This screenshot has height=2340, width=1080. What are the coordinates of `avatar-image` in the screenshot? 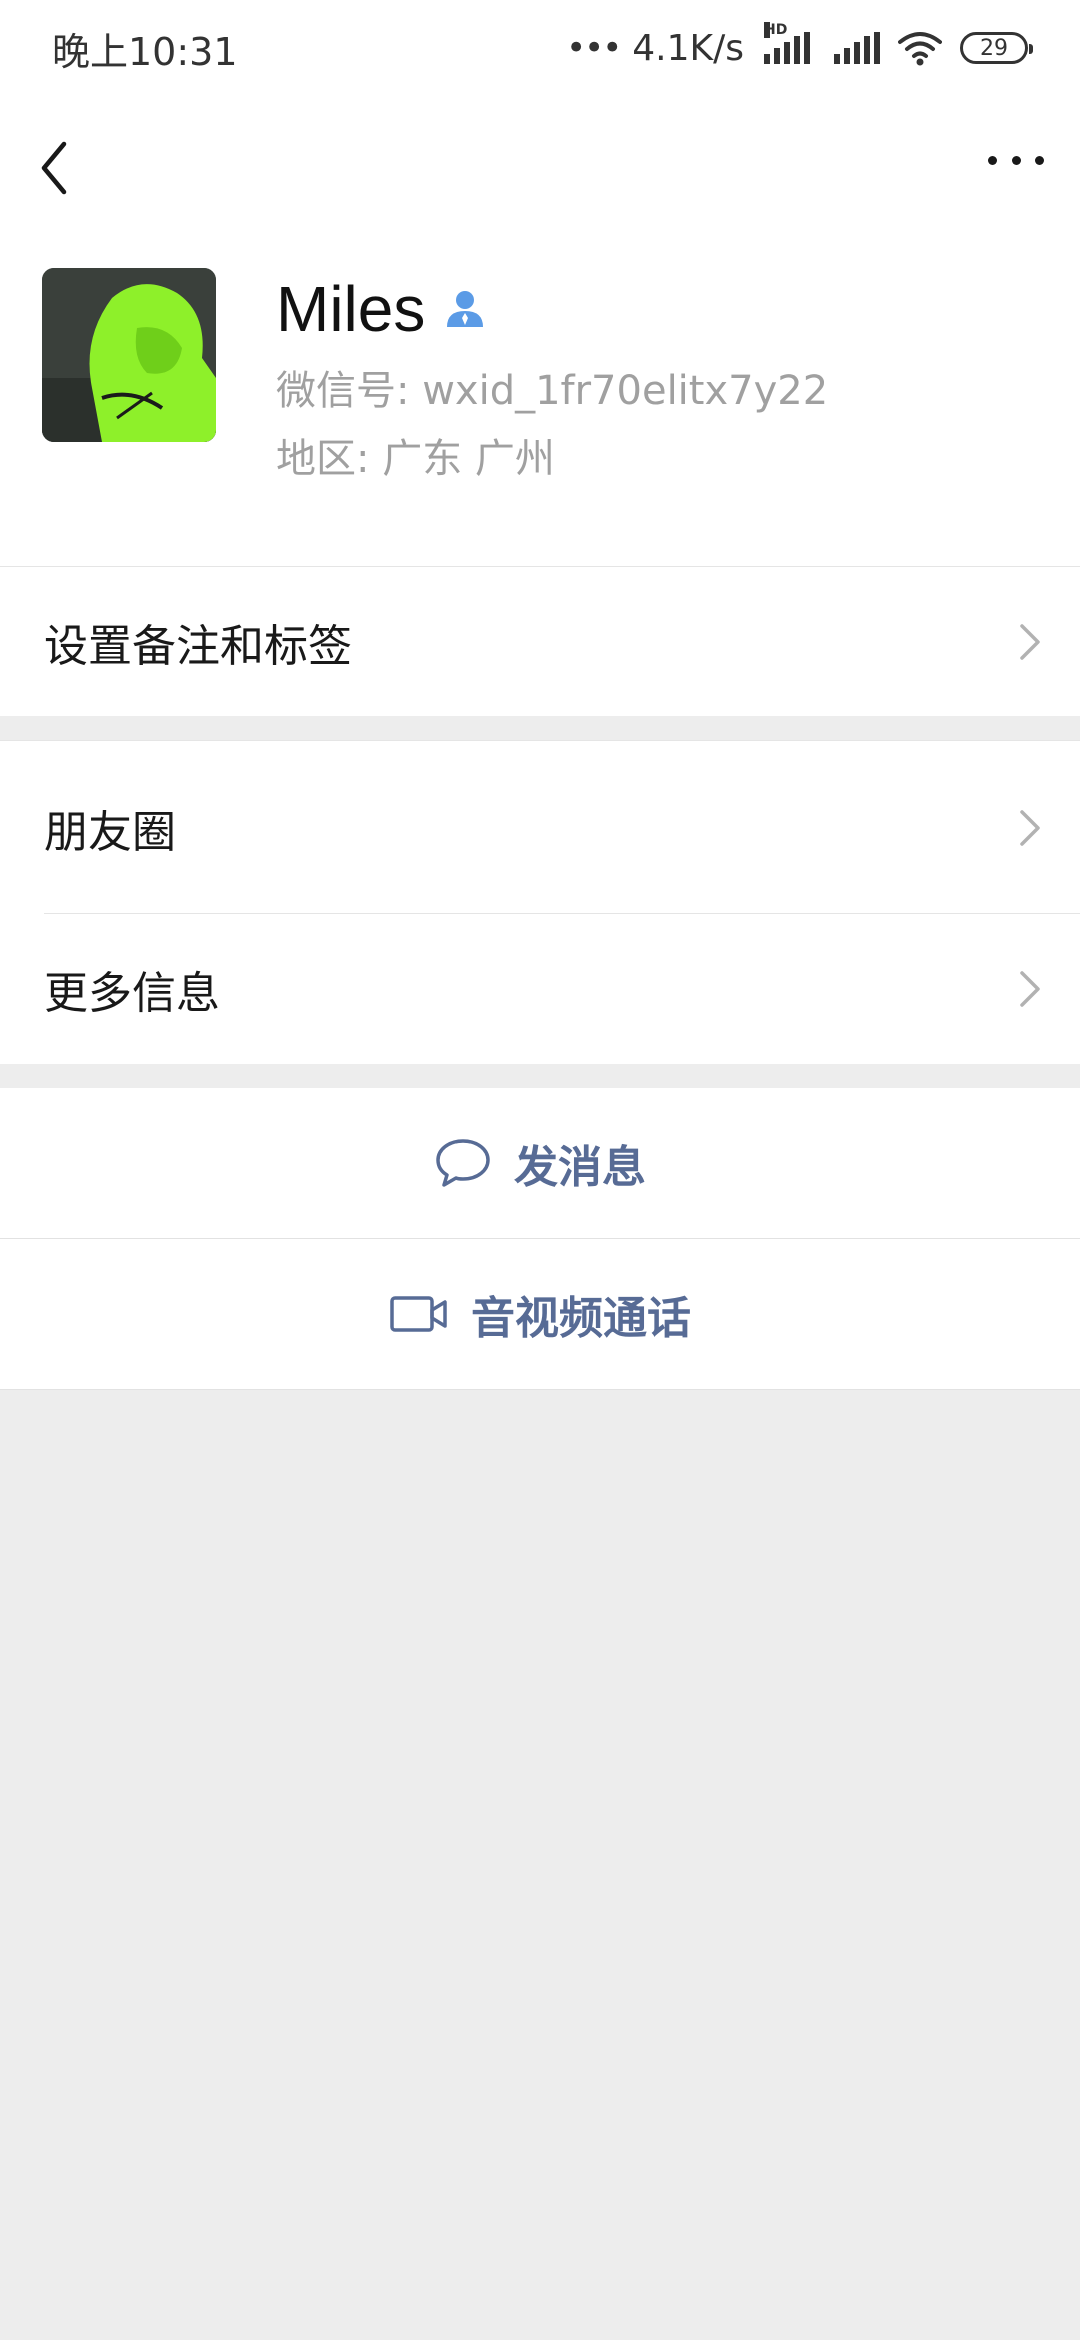 It's located at (129, 355).